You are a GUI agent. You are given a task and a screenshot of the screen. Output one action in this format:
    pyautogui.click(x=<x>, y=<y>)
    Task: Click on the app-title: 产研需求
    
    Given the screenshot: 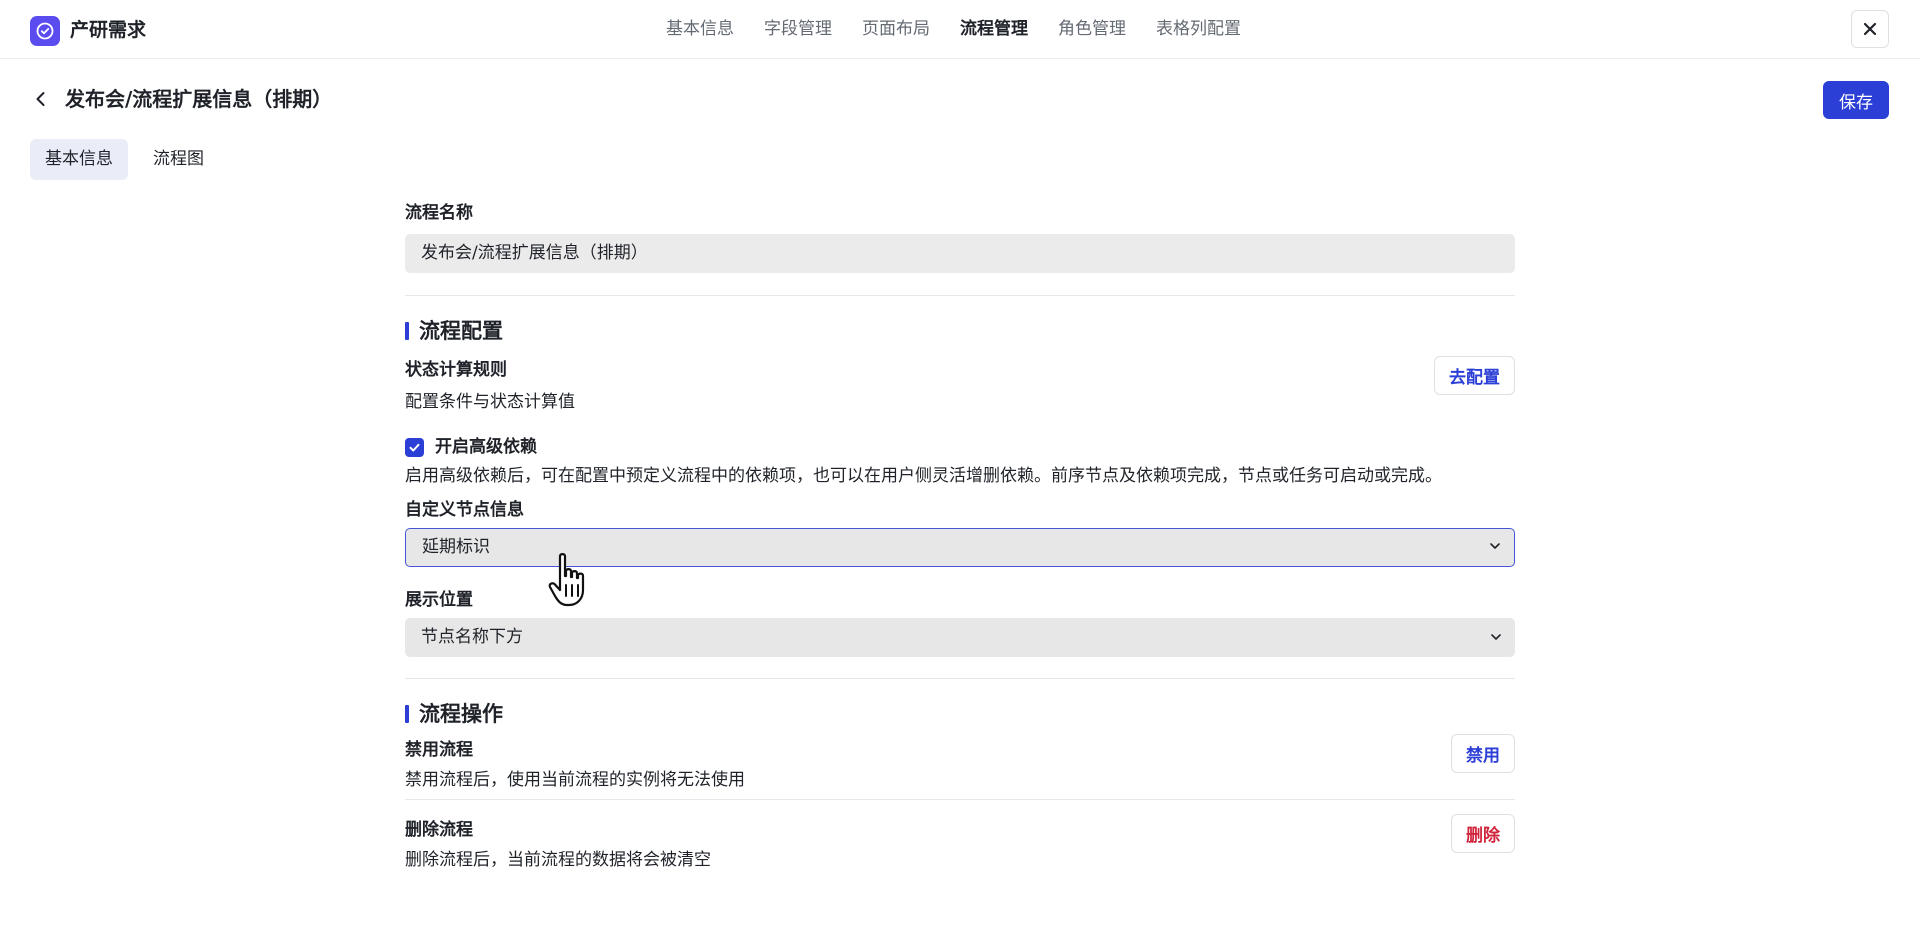 What is the action you would take?
    pyautogui.click(x=108, y=30)
    